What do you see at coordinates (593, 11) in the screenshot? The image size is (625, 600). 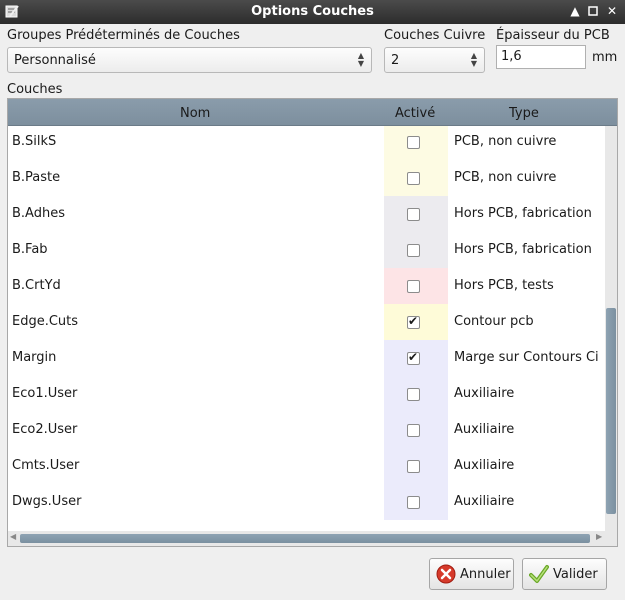 I see `maximize-icon` at bounding box center [593, 11].